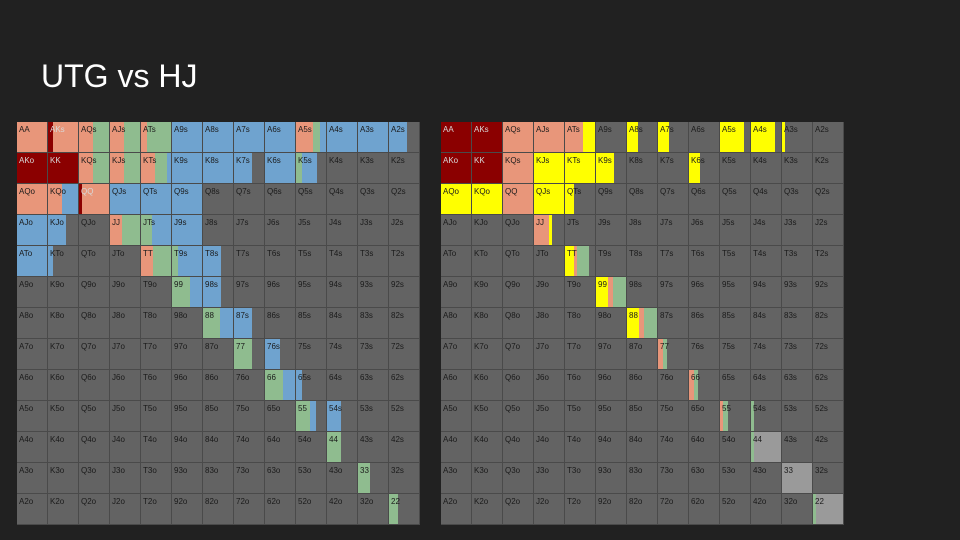 The height and width of the screenshot is (540, 960). I want to click on hand-cell-52s: 52s, so click(404, 416).